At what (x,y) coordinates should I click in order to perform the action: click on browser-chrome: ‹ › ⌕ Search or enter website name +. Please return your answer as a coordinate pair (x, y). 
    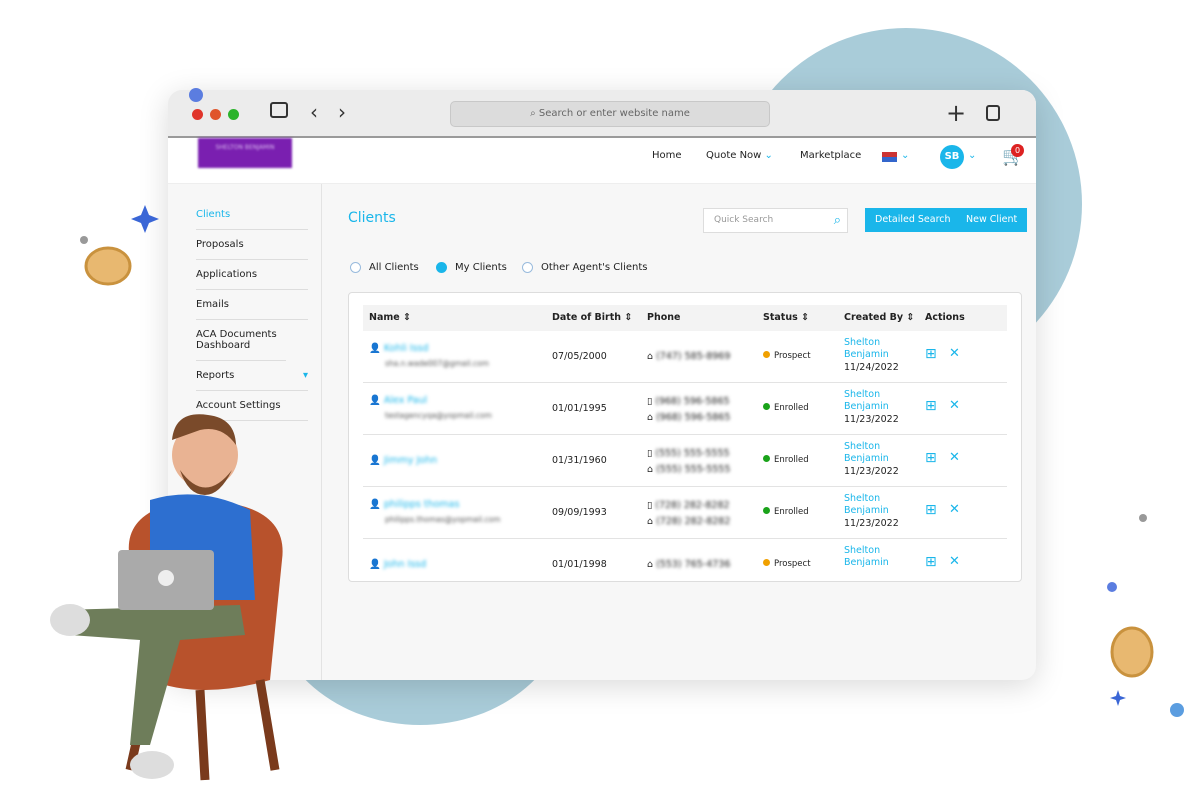
    Looking at the image, I should click on (602, 114).